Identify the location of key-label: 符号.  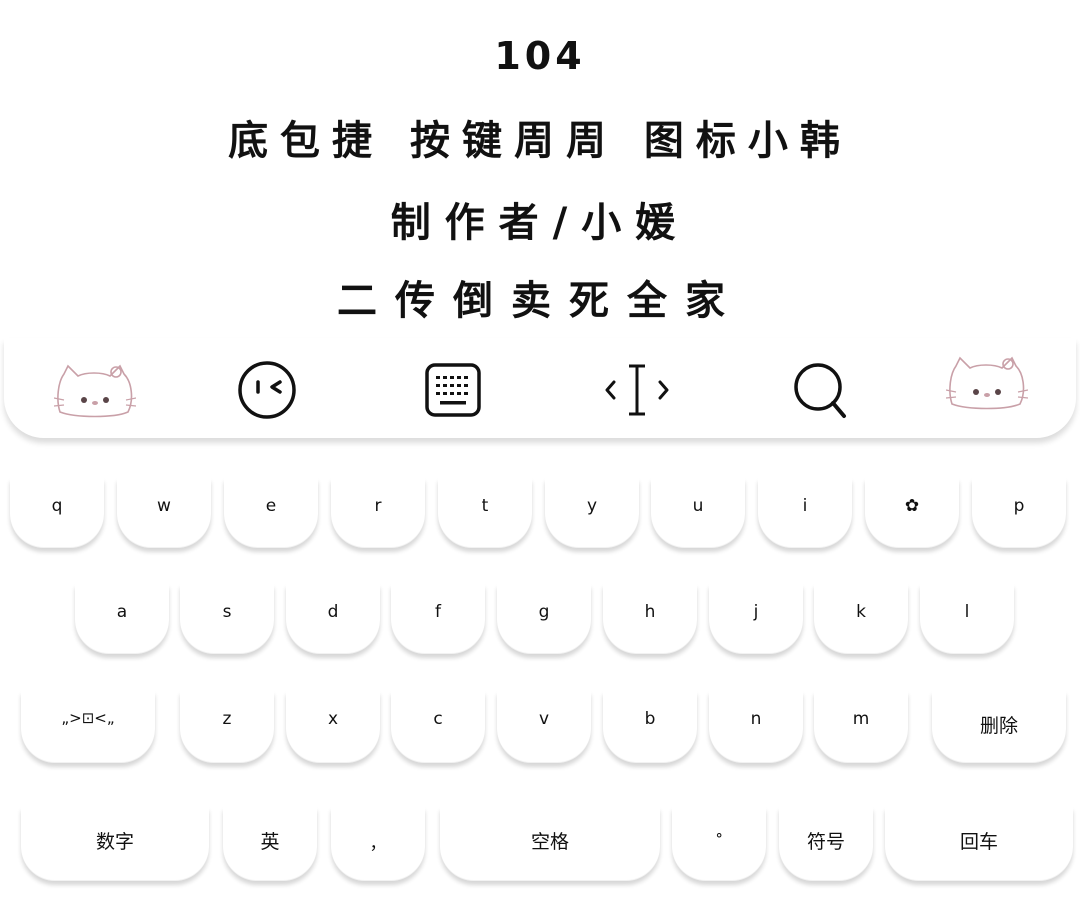
(825, 842).